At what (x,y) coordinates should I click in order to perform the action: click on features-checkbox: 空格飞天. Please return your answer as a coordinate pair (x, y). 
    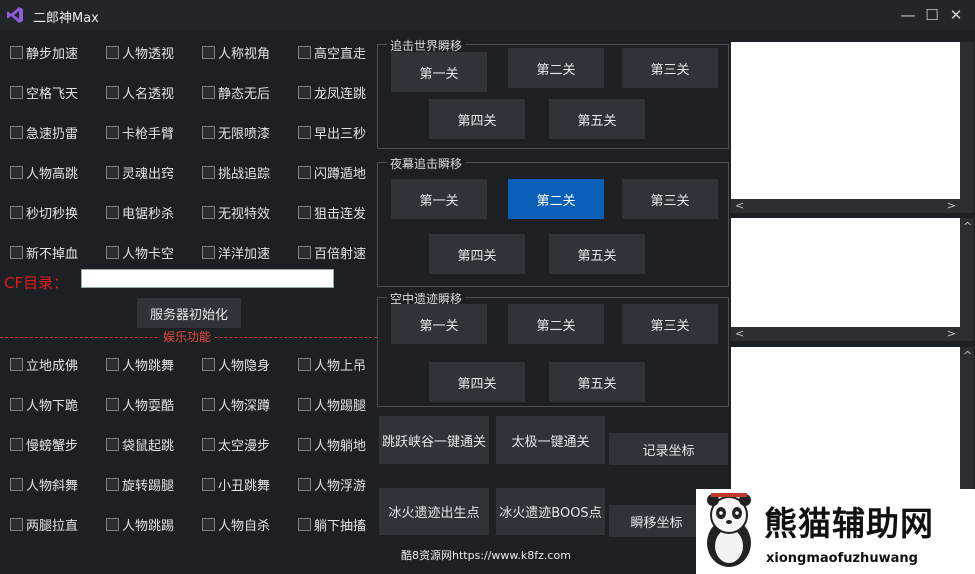
    Looking at the image, I should click on (44, 92).